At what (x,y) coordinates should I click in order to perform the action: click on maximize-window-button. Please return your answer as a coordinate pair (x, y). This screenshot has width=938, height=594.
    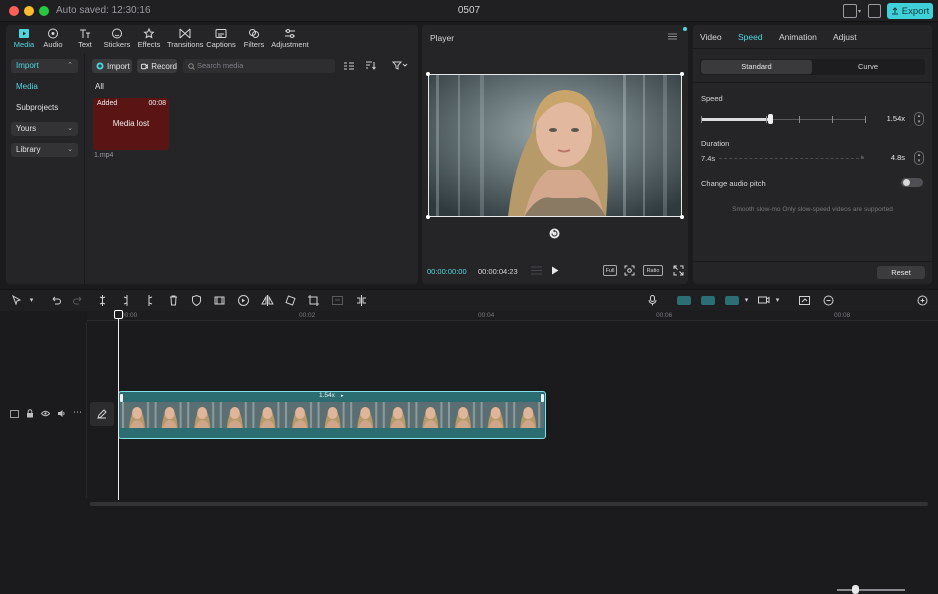
    Looking at the image, I should click on (44, 11).